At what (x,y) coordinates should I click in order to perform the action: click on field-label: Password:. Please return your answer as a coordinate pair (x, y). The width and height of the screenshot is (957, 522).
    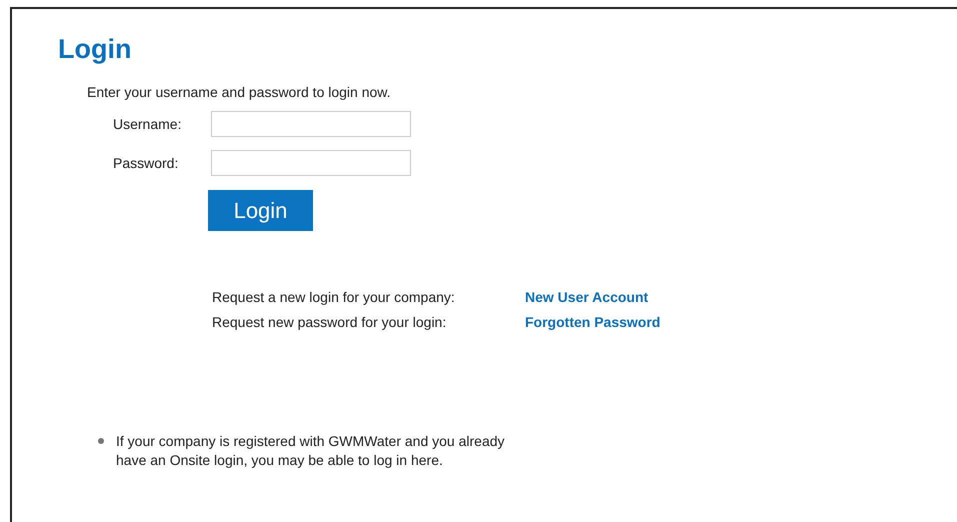
    Looking at the image, I should click on (146, 163).